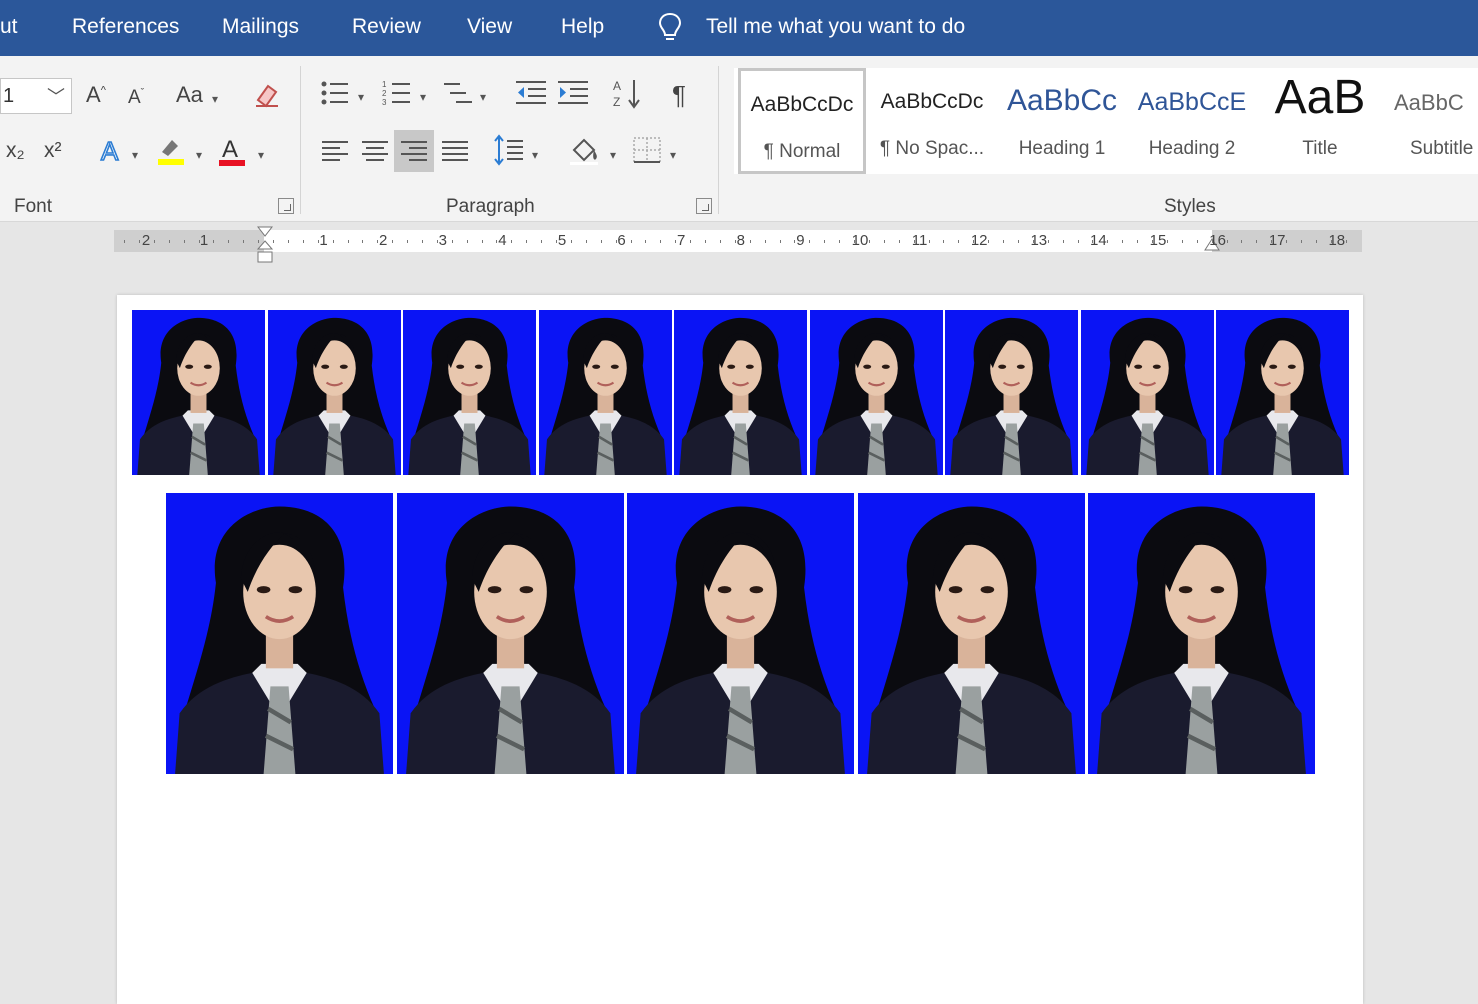  What do you see at coordinates (442, 240) in the screenshot?
I see `ruler-number: 3` at bounding box center [442, 240].